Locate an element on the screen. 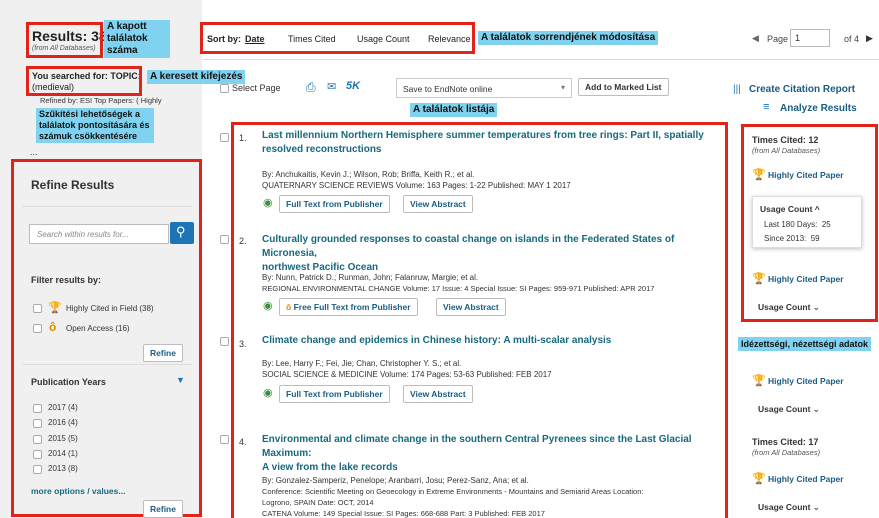  open-access-icon: ô is located at coordinates (290, 307).